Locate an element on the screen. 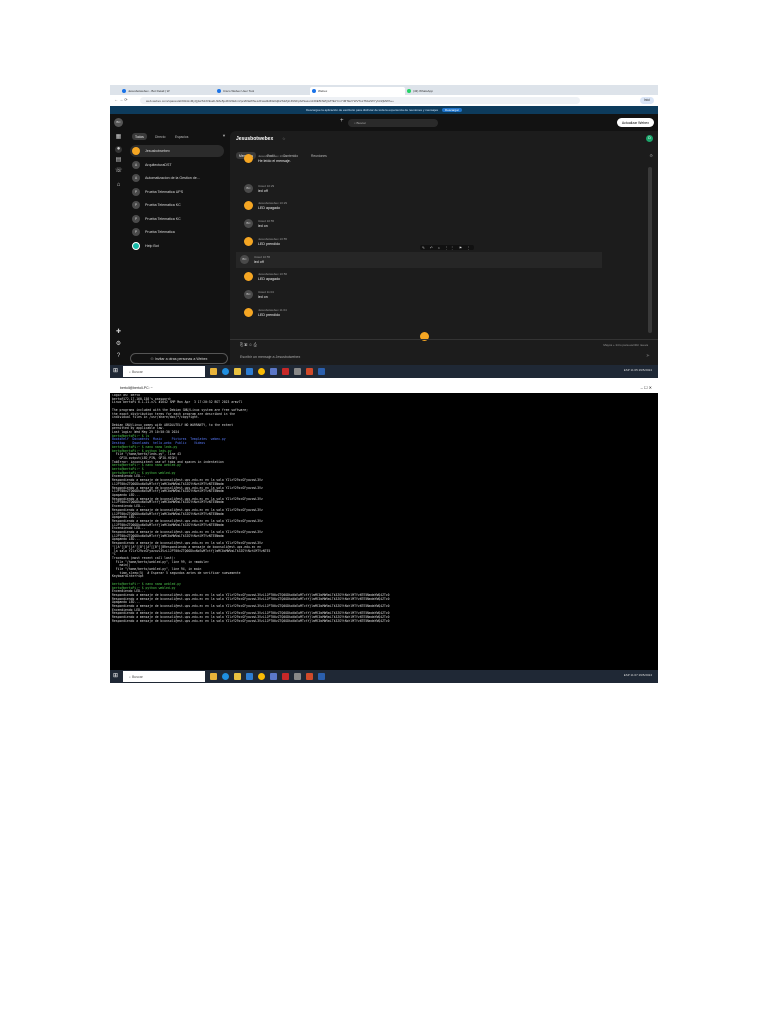  message-meta: Usted 10:29 is located at coordinates (266, 185).